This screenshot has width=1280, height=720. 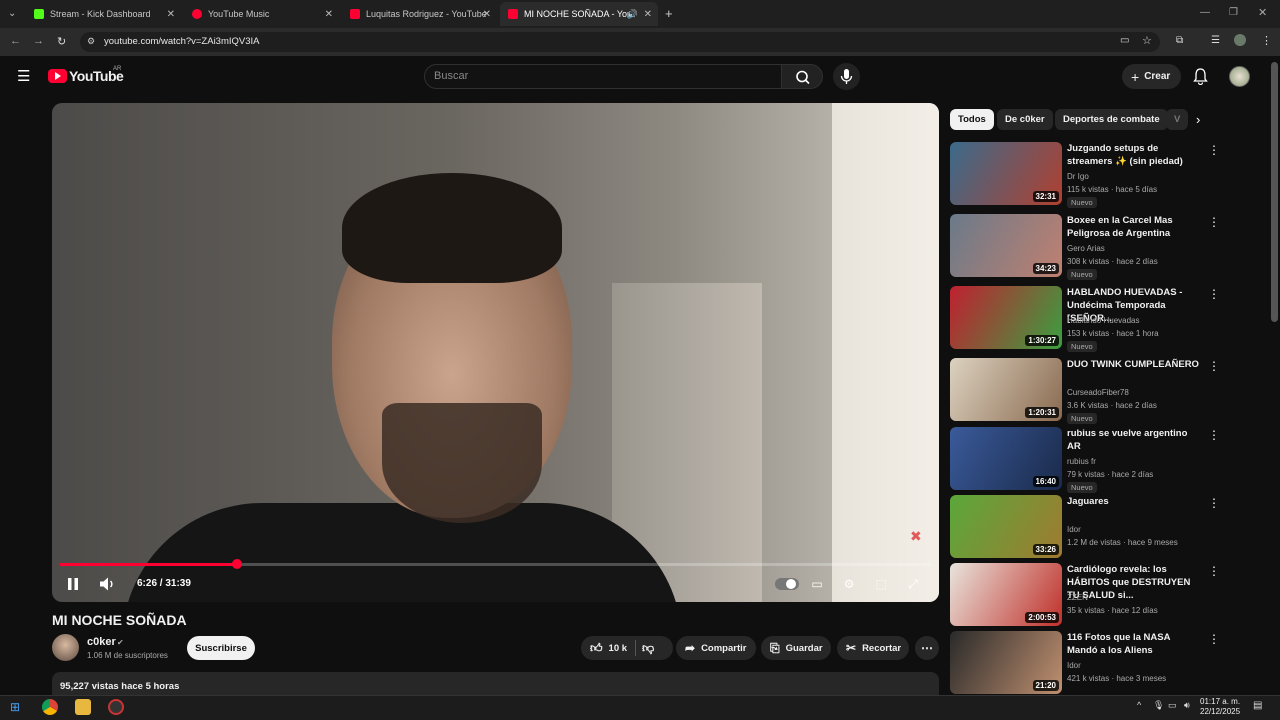 What do you see at coordinates (101, 642) in the screenshot?
I see `channel-name: c0ker` at bounding box center [101, 642].